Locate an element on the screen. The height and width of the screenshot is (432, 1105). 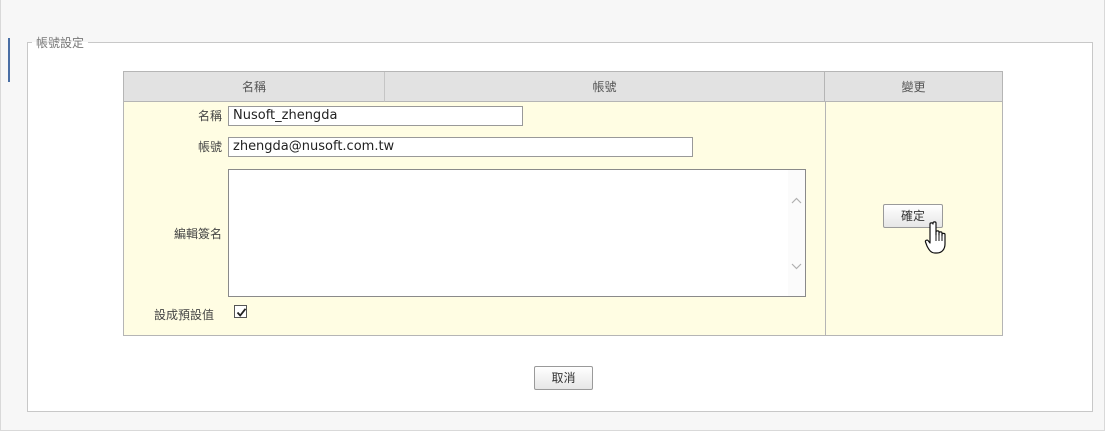
column-divider is located at coordinates (825, 218).